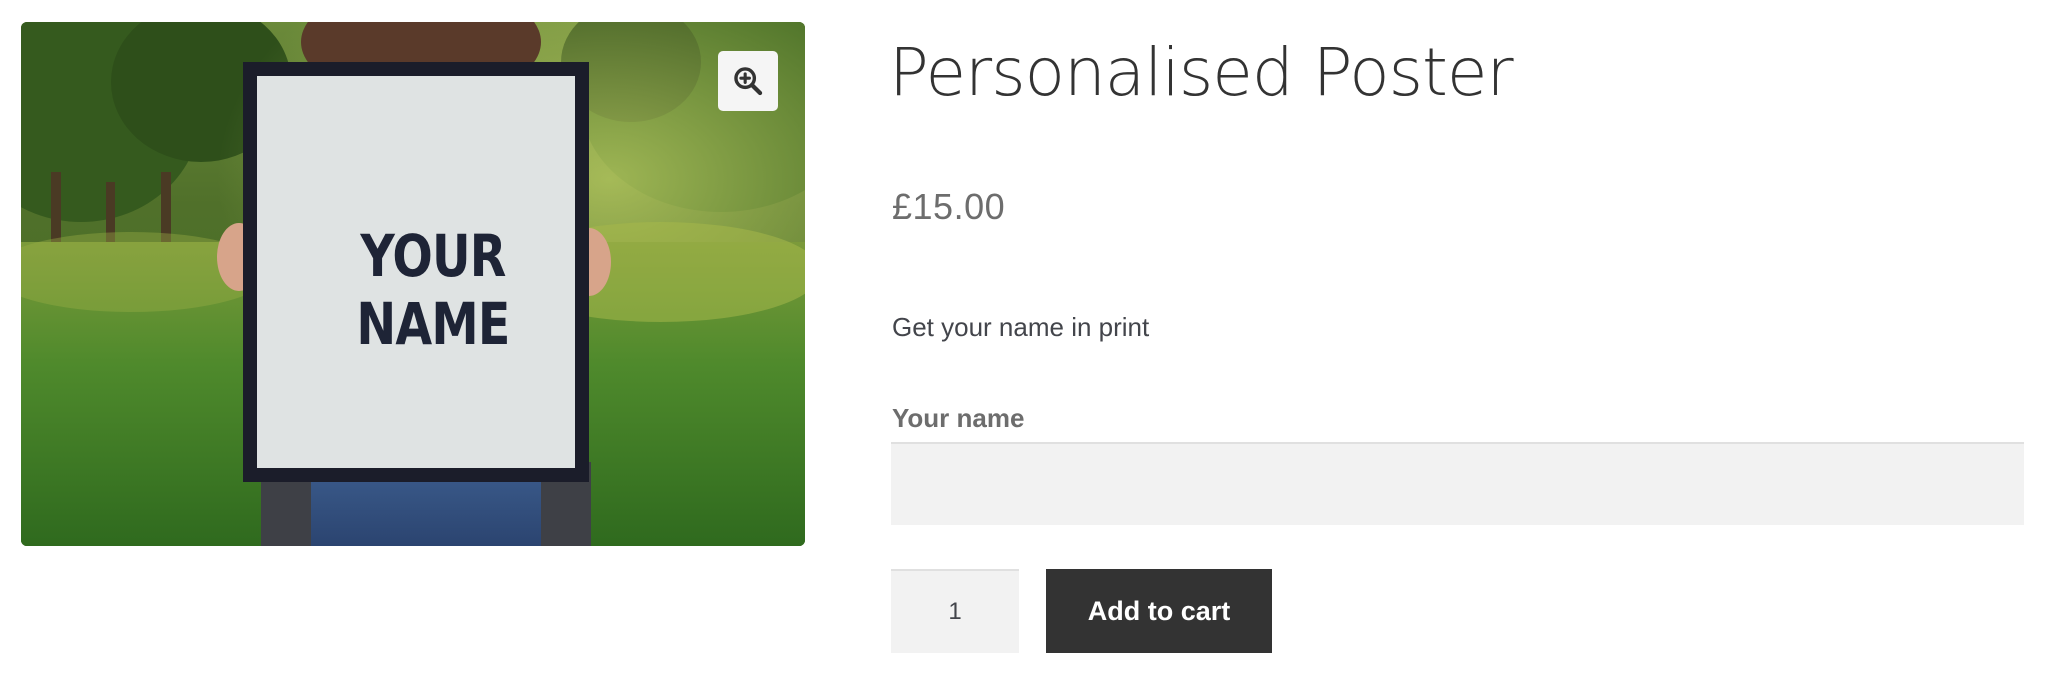 The image size is (2048, 678). What do you see at coordinates (1201, 72) in the screenshot?
I see `product-title: Personalised Poster` at bounding box center [1201, 72].